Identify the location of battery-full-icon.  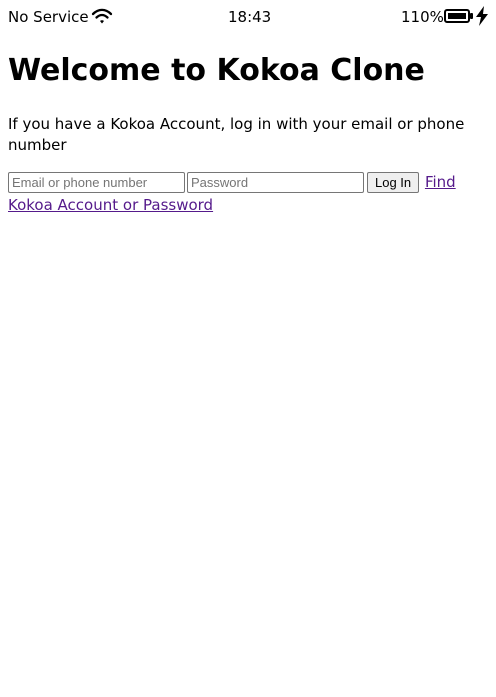
(458, 16).